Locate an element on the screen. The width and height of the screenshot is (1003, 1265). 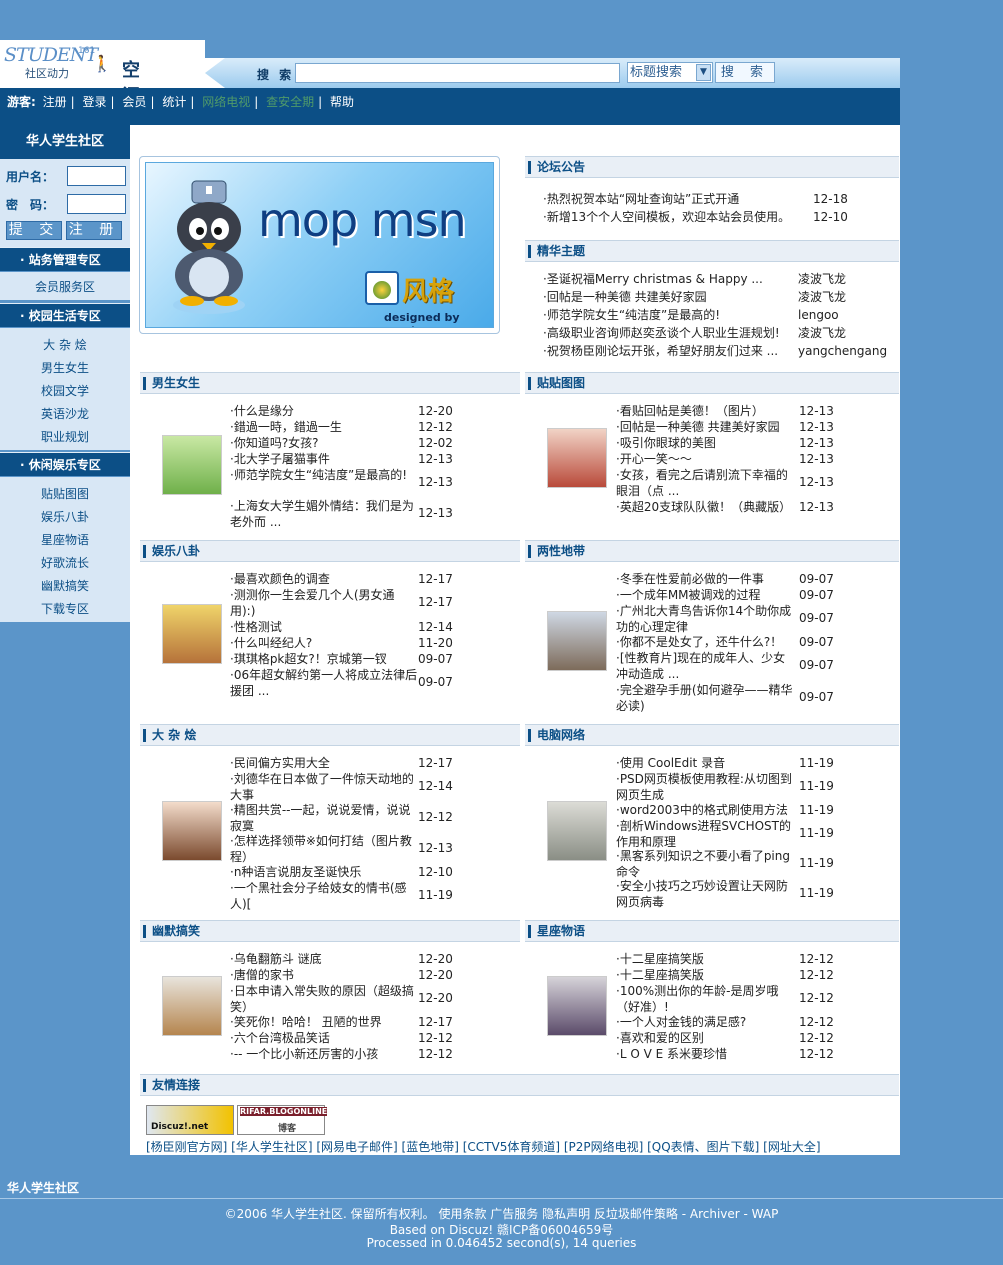
sidebar-item-downloads: 下载专区 is located at coordinates (65, 608).